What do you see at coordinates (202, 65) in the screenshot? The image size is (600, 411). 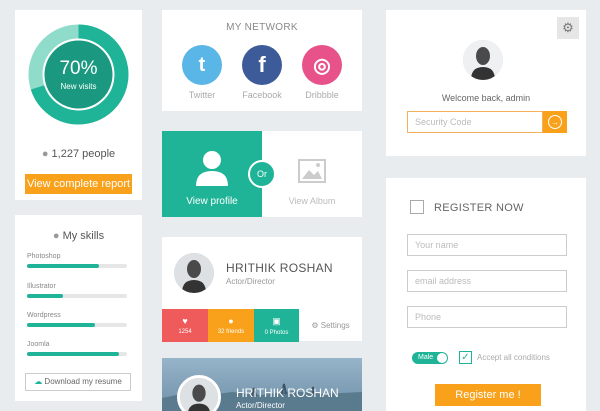 I see `twitter-icon: t` at bounding box center [202, 65].